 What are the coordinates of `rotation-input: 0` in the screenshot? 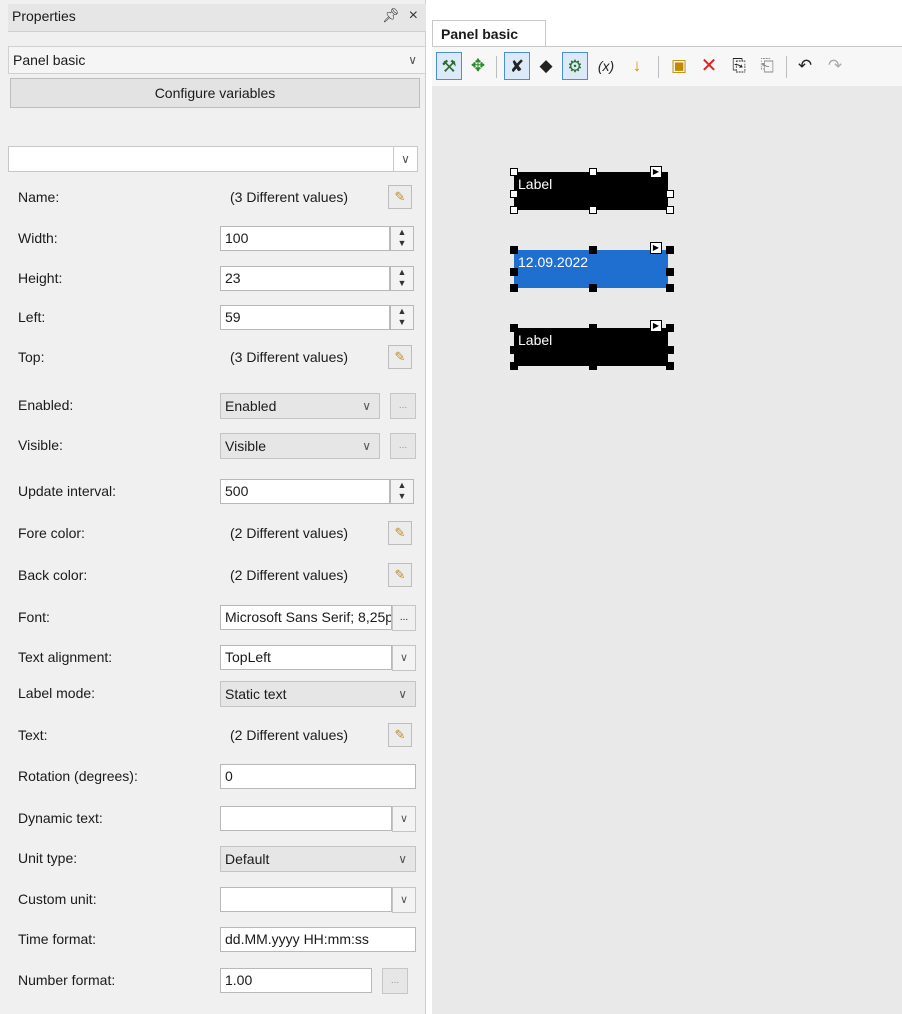 It's located at (318, 776).